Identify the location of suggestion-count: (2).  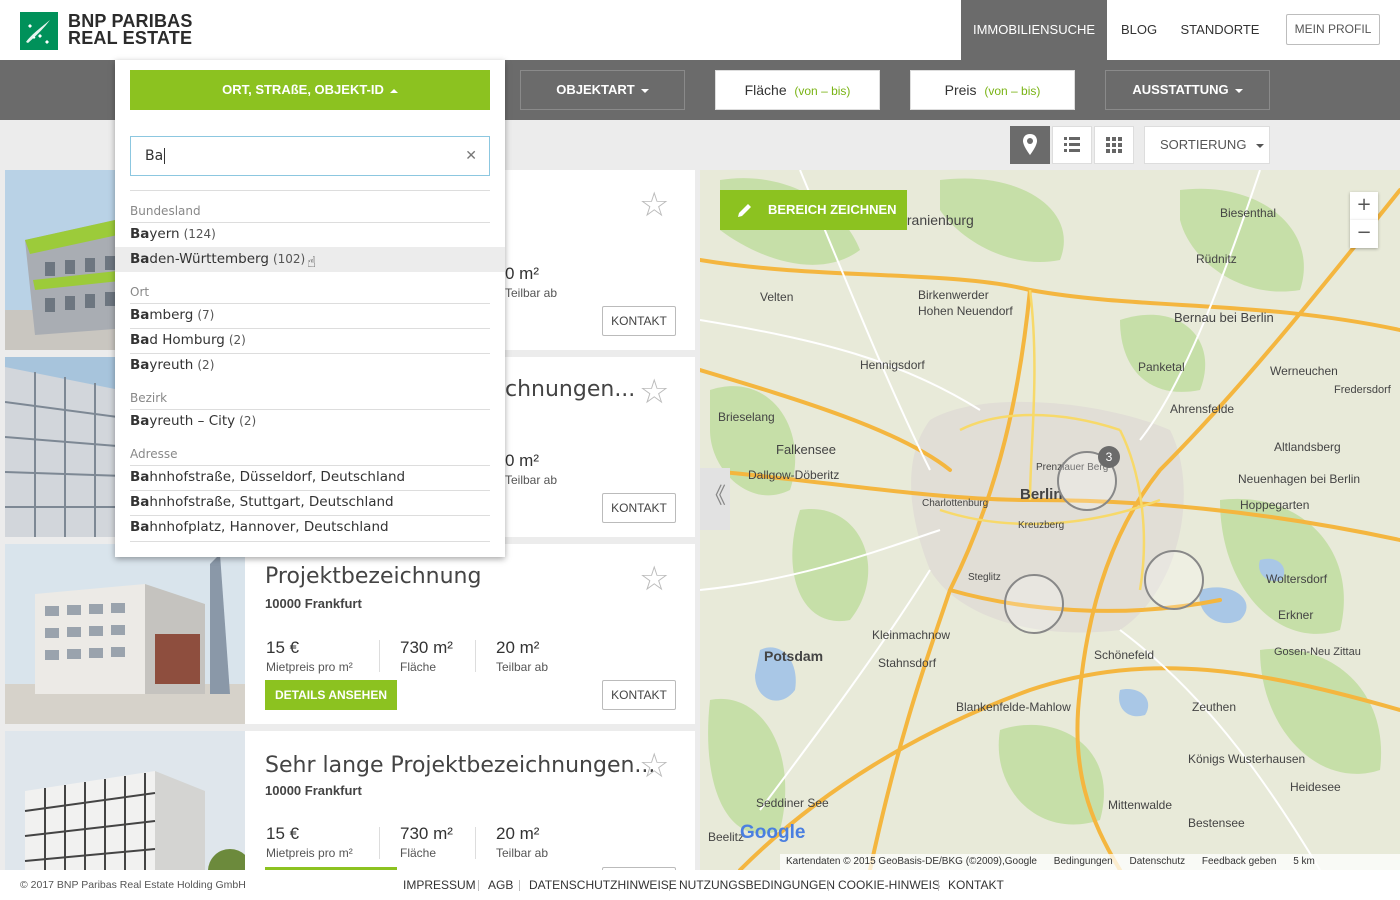
(248, 421).